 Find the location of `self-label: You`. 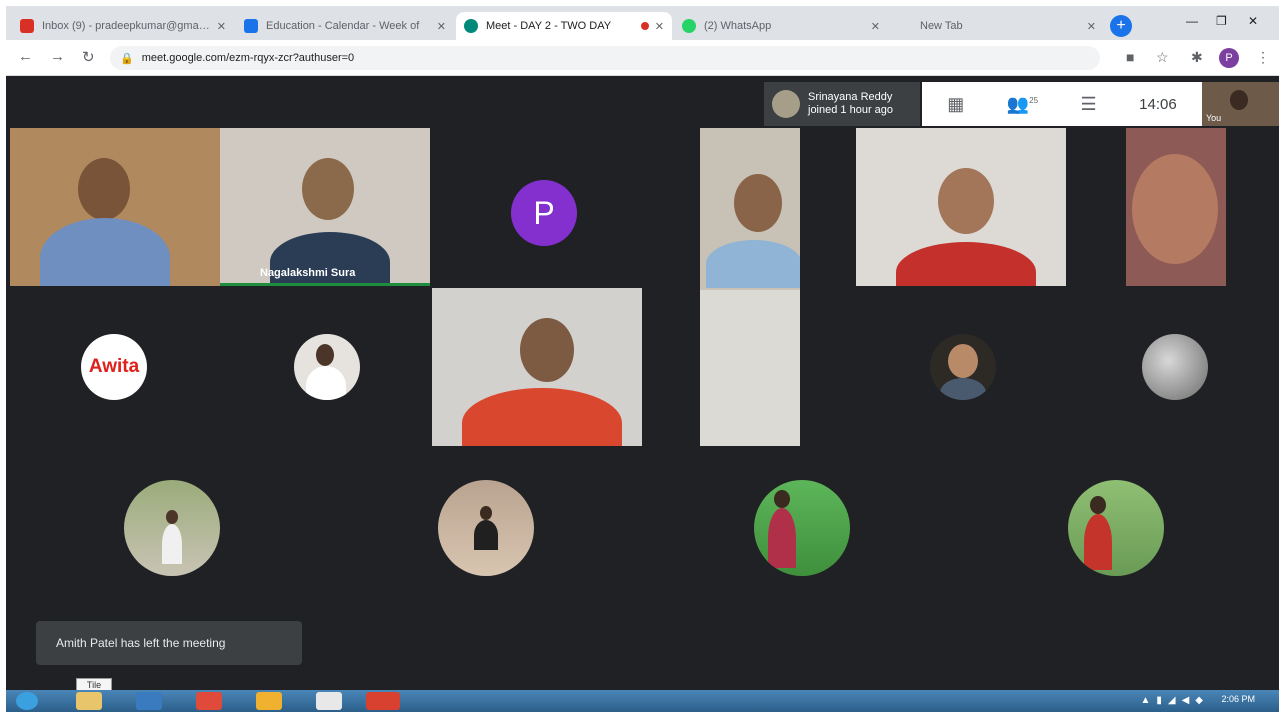

self-label: You is located at coordinates (1214, 118).